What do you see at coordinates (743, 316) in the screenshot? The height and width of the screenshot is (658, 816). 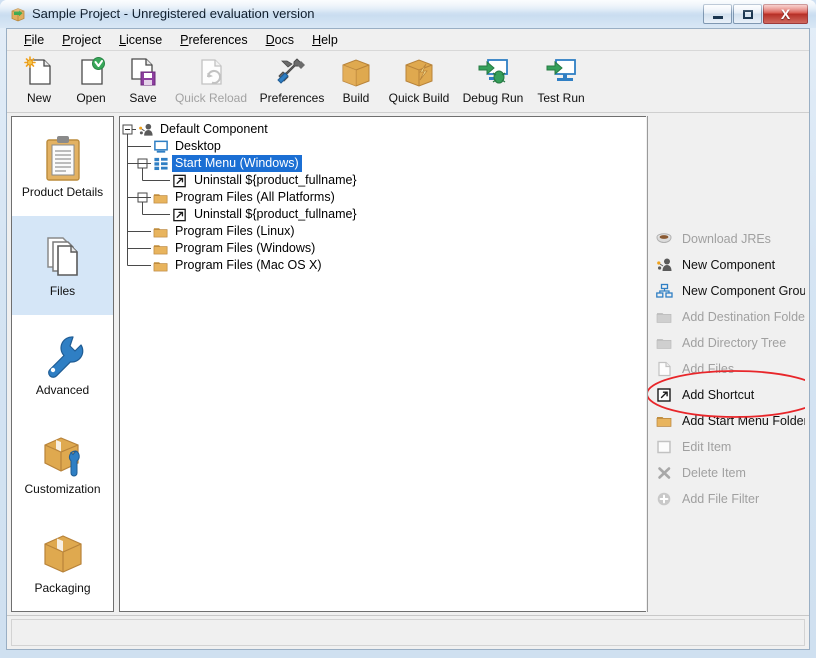 I see `action-label: Add Destination Folder` at bounding box center [743, 316].